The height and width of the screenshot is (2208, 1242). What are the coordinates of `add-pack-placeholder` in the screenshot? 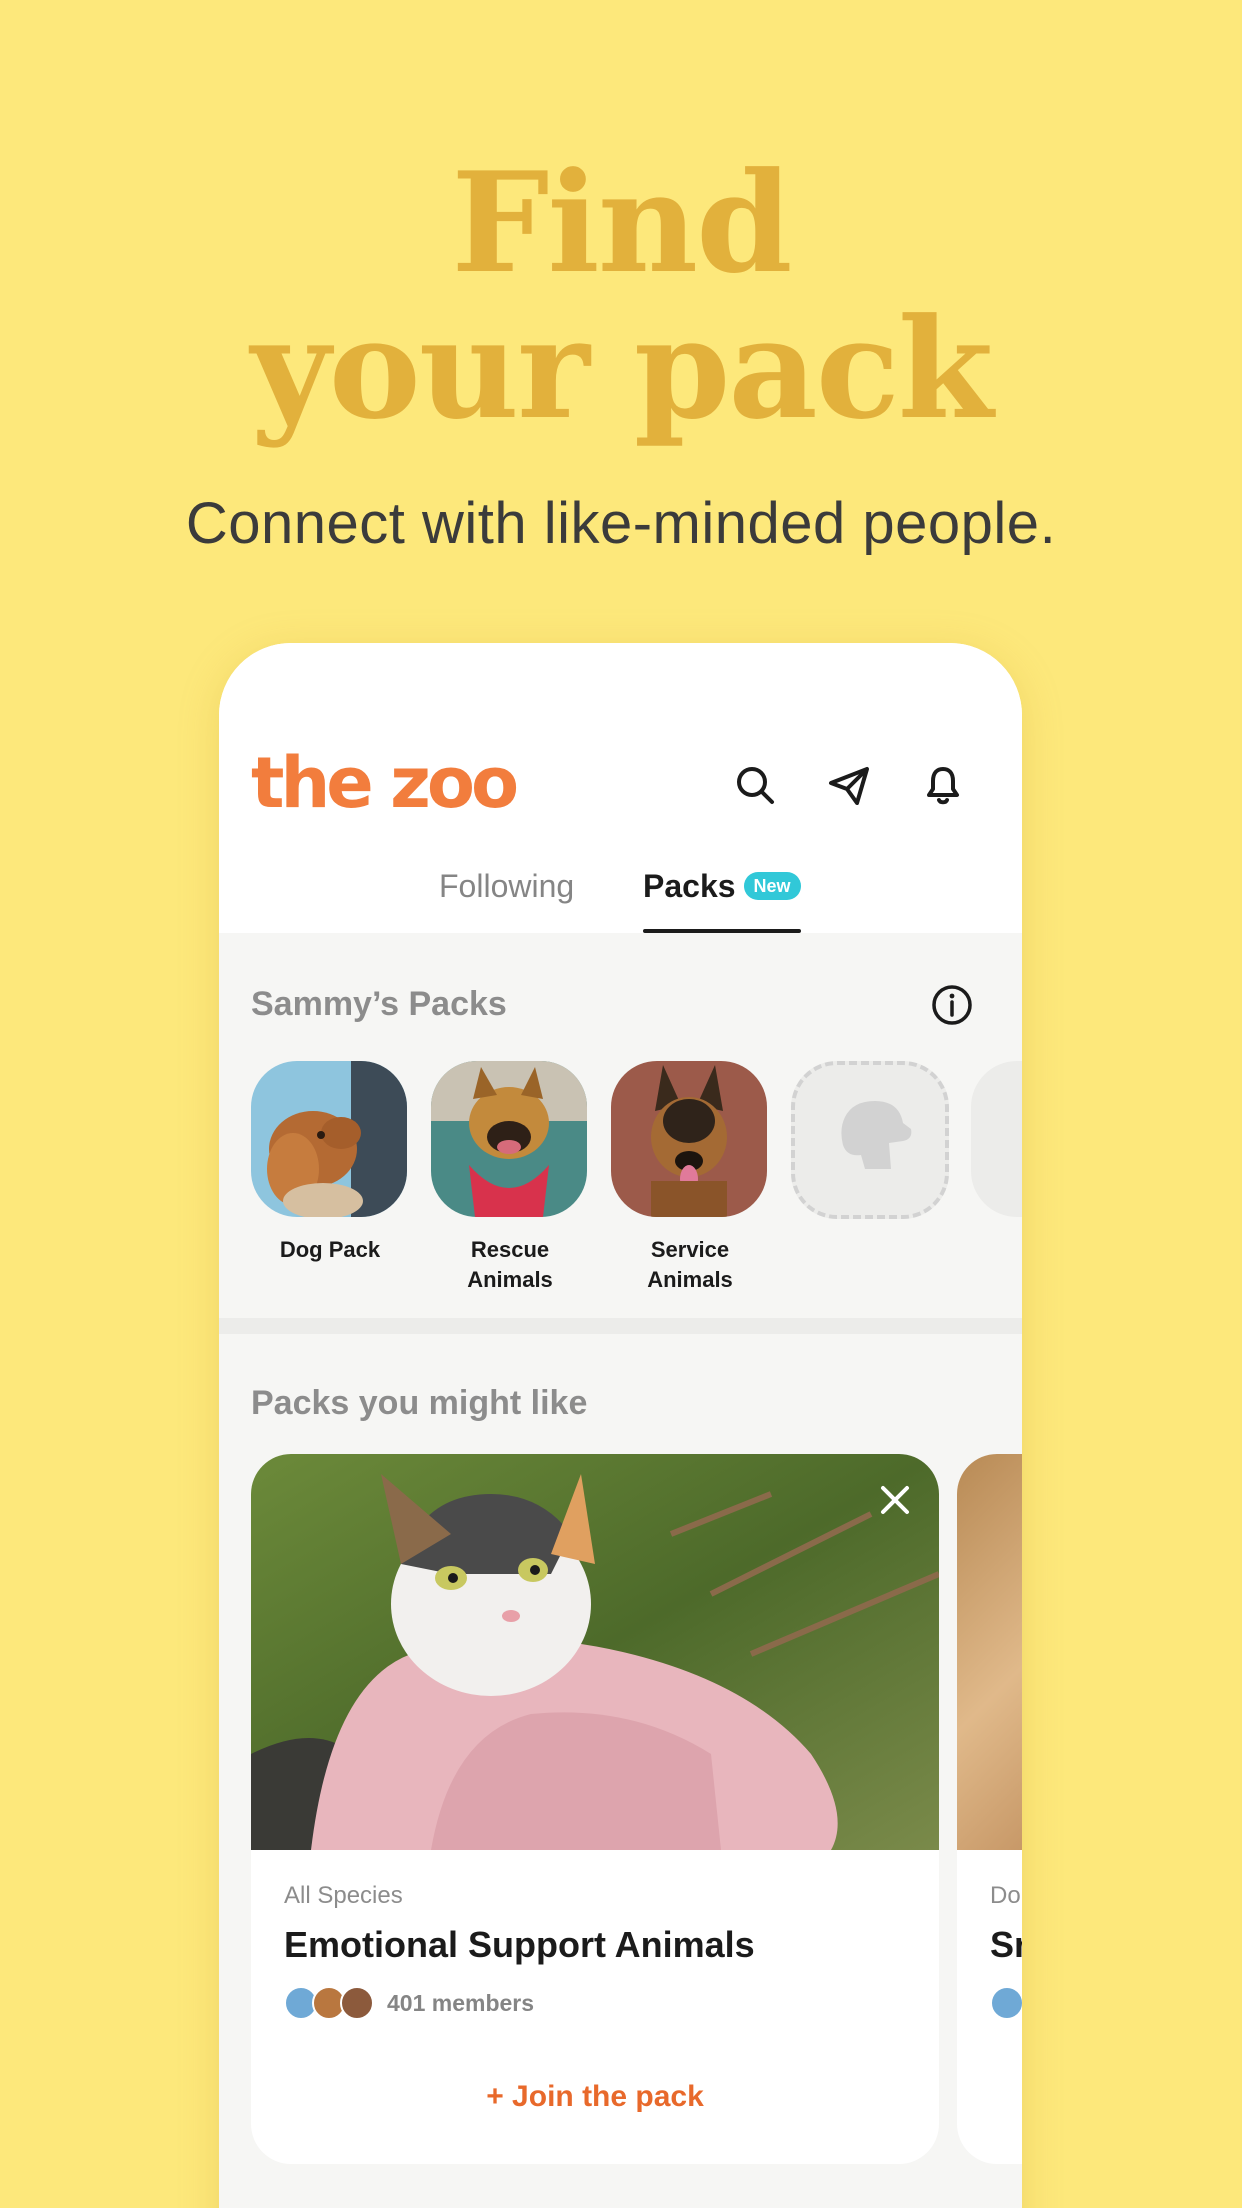 It's located at (870, 1140).